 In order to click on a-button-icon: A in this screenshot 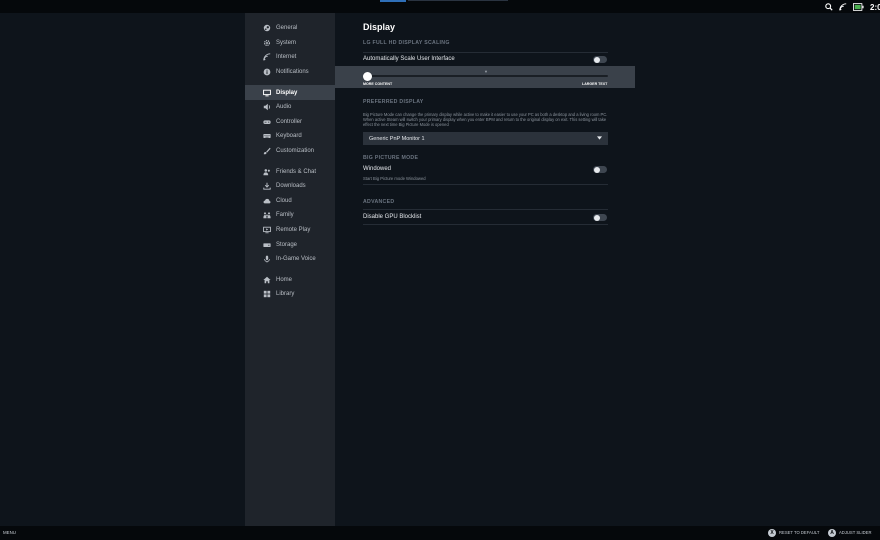, I will do `click(832, 532)`.